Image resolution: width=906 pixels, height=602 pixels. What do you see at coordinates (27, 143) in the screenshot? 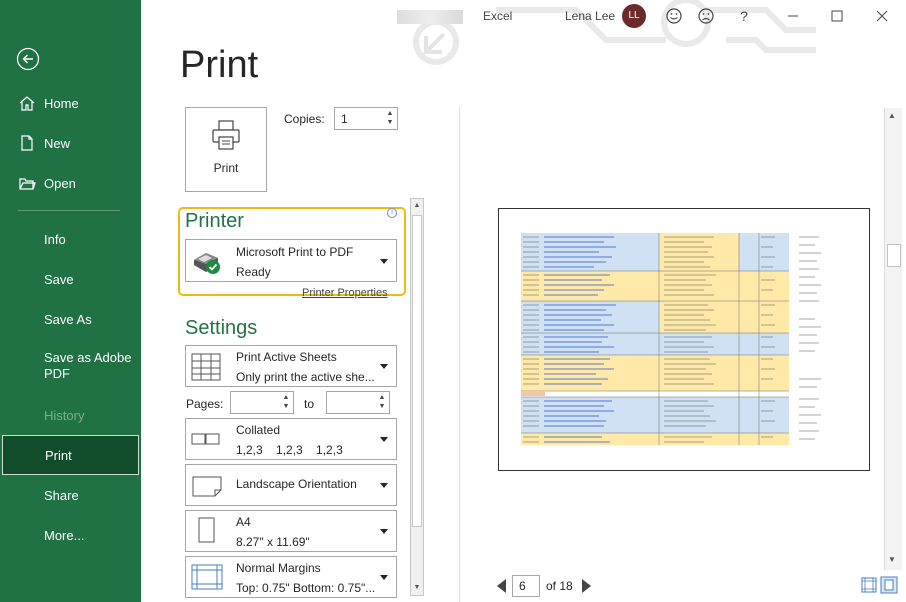
I see `new-document-icon` at bounding box center [27, 143].